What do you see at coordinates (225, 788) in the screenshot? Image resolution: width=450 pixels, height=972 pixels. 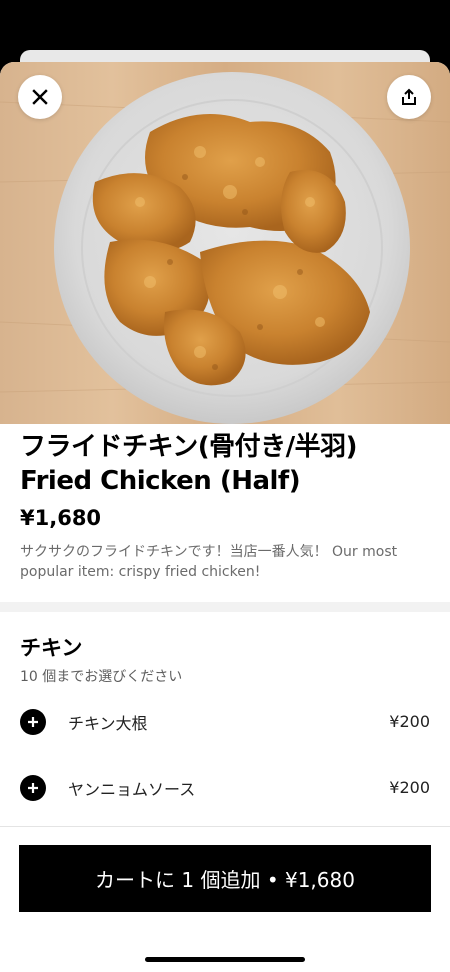 I see `option-row-yangnyeom-sauce: ヤンニョムソース ¥200` at bounding box center [225, 788].